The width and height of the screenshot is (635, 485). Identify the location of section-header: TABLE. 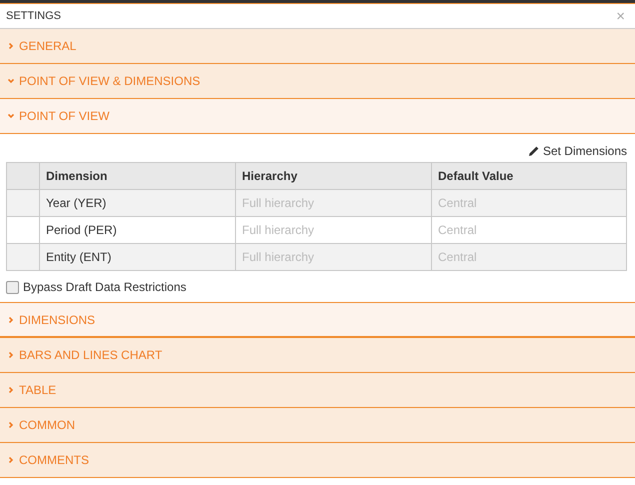
(317, 390).